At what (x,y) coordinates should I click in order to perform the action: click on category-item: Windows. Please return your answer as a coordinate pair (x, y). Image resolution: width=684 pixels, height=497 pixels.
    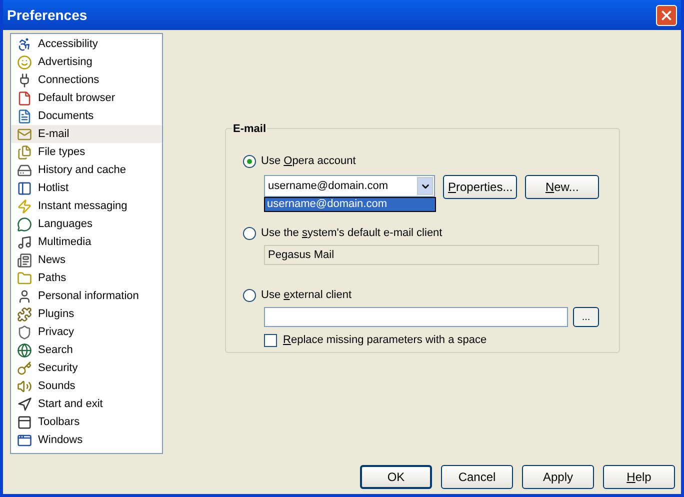
    Looking at the image, I should click on (86, 440).